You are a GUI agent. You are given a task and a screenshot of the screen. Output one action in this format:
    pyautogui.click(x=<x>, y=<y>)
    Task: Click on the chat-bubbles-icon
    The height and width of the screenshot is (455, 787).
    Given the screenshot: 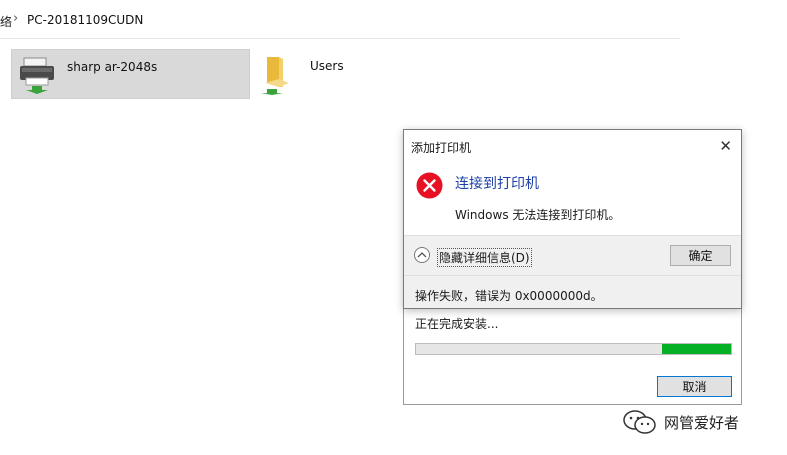 What is the action you would take?
    pyautogui.click(x=639, y=422)
    